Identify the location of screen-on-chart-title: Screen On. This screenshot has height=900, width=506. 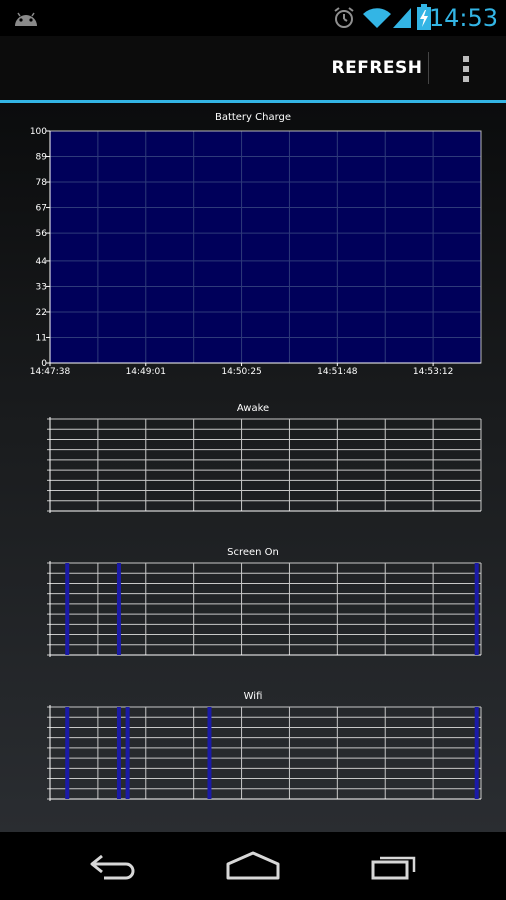
(253, 552).